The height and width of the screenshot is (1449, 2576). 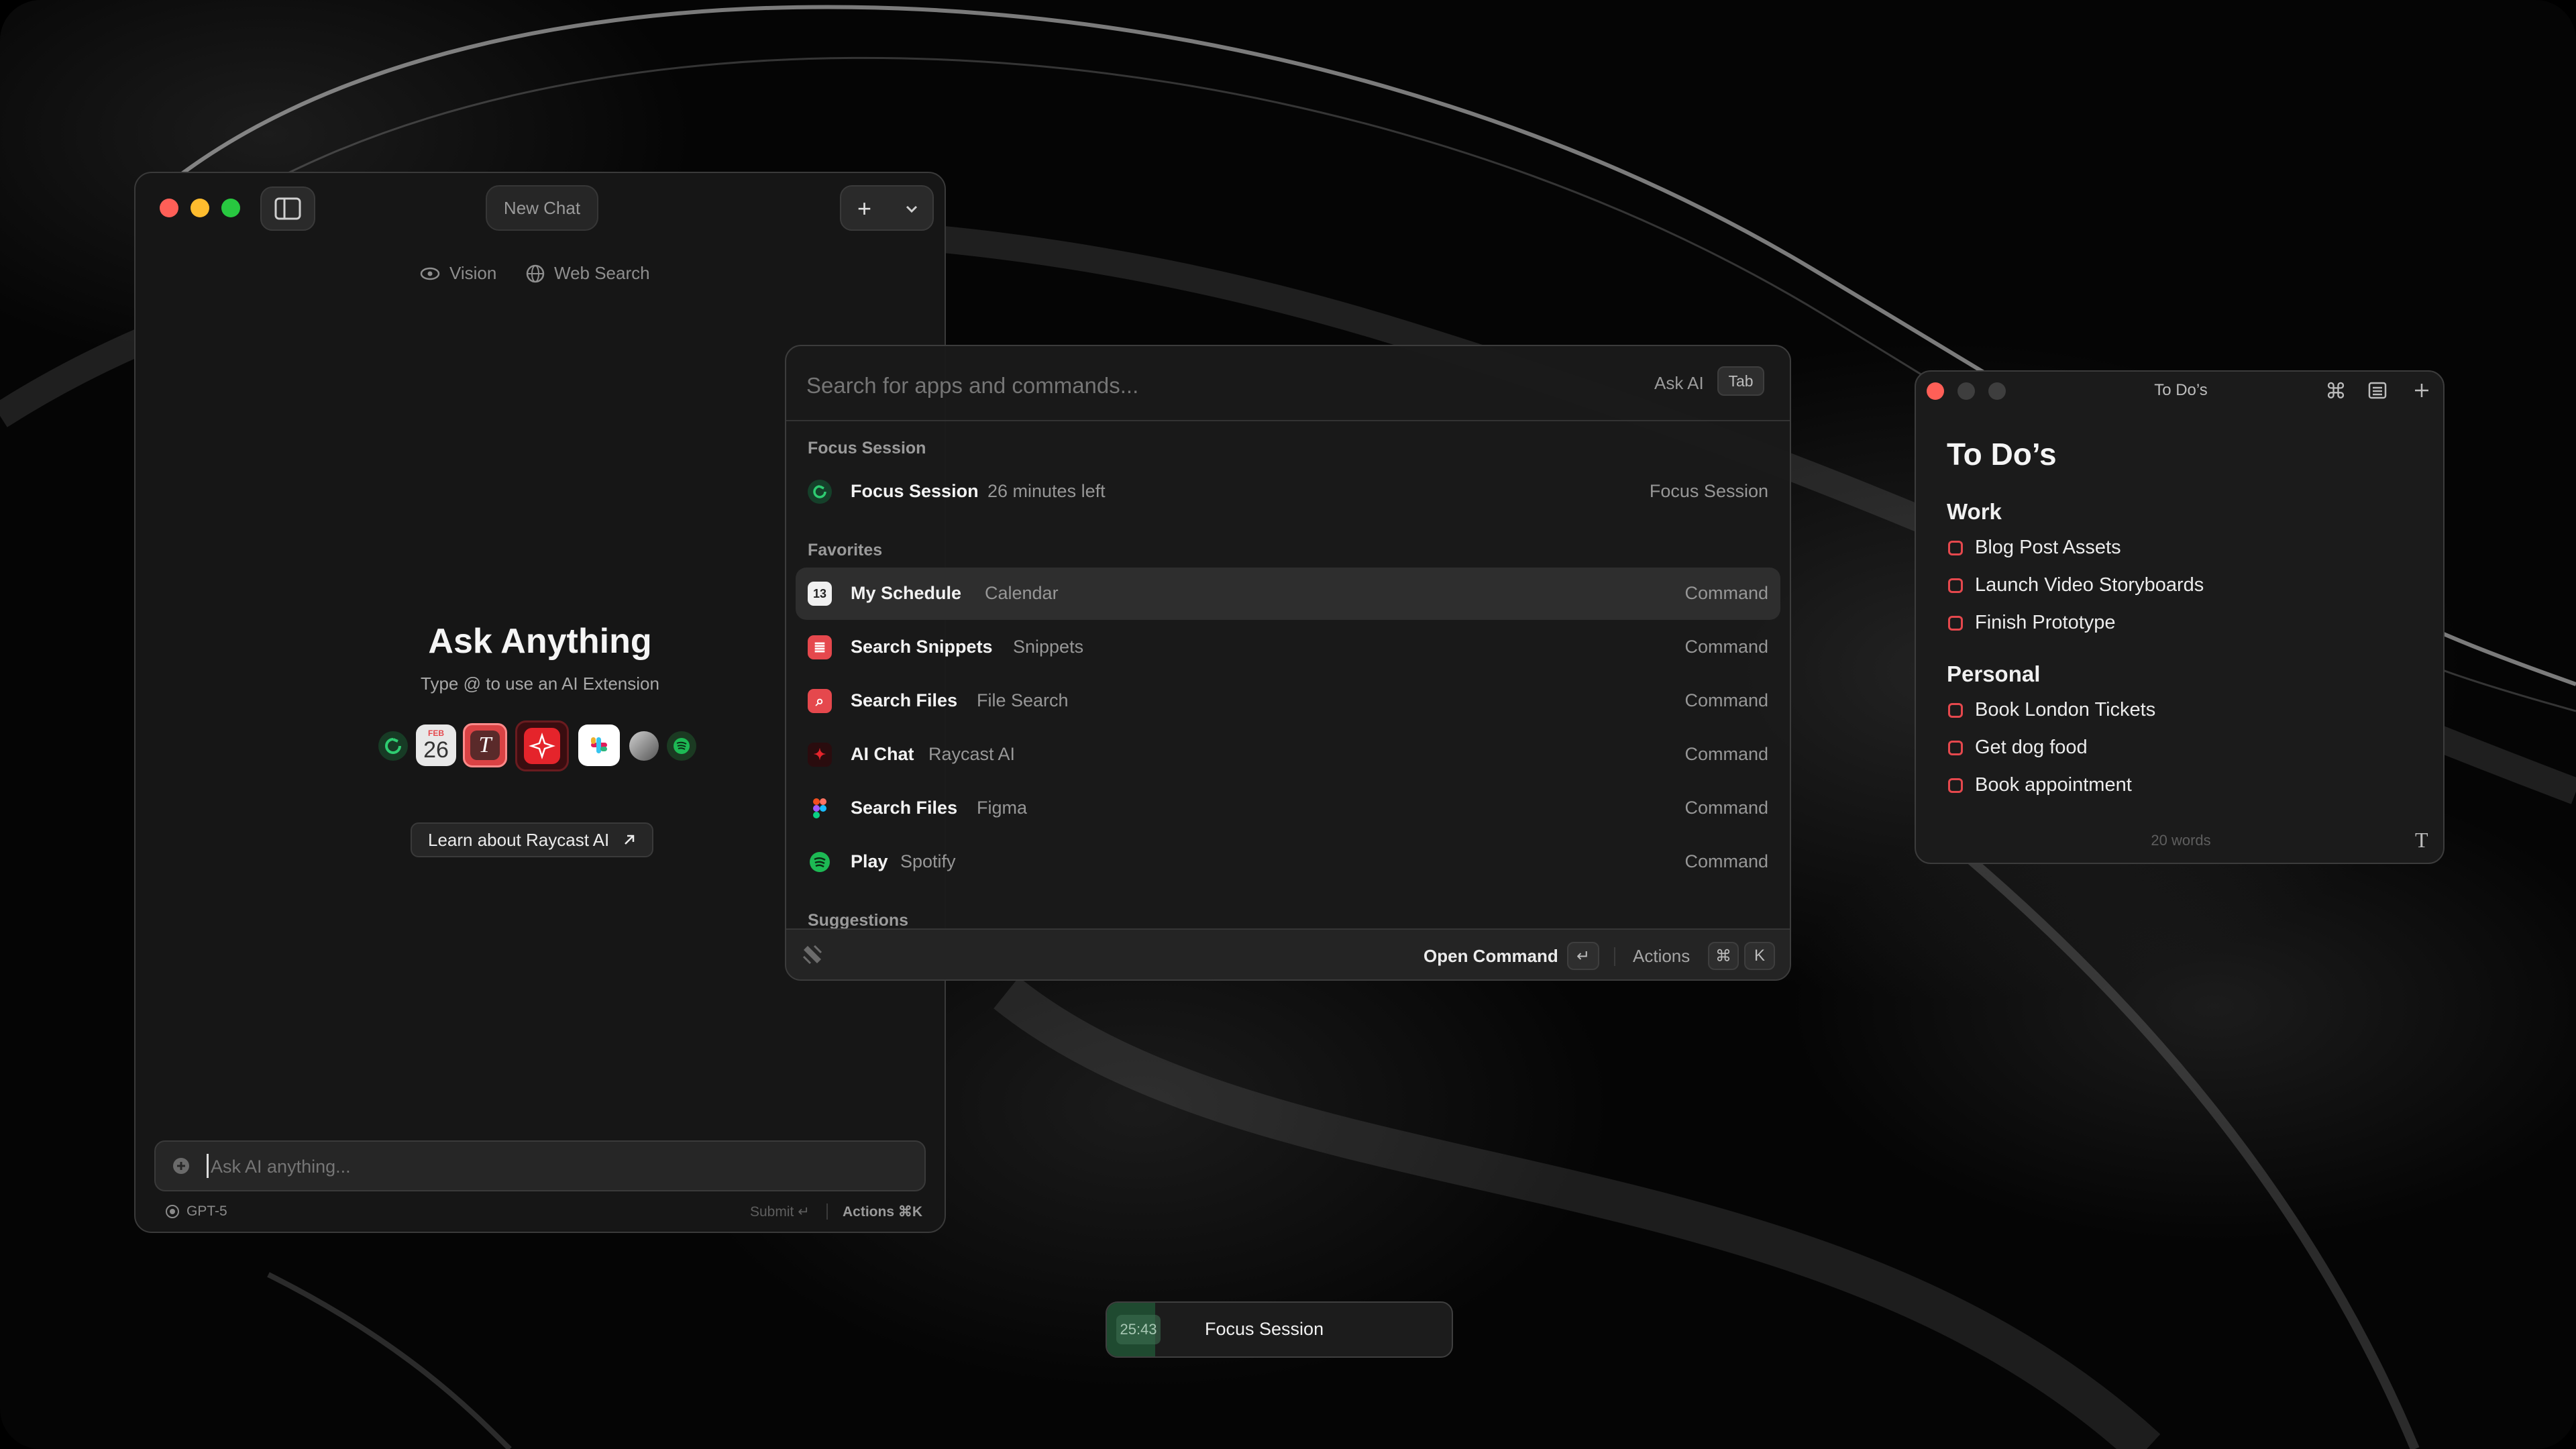 I want to click on k-key-hint: K, so click(x=1759, y=956).